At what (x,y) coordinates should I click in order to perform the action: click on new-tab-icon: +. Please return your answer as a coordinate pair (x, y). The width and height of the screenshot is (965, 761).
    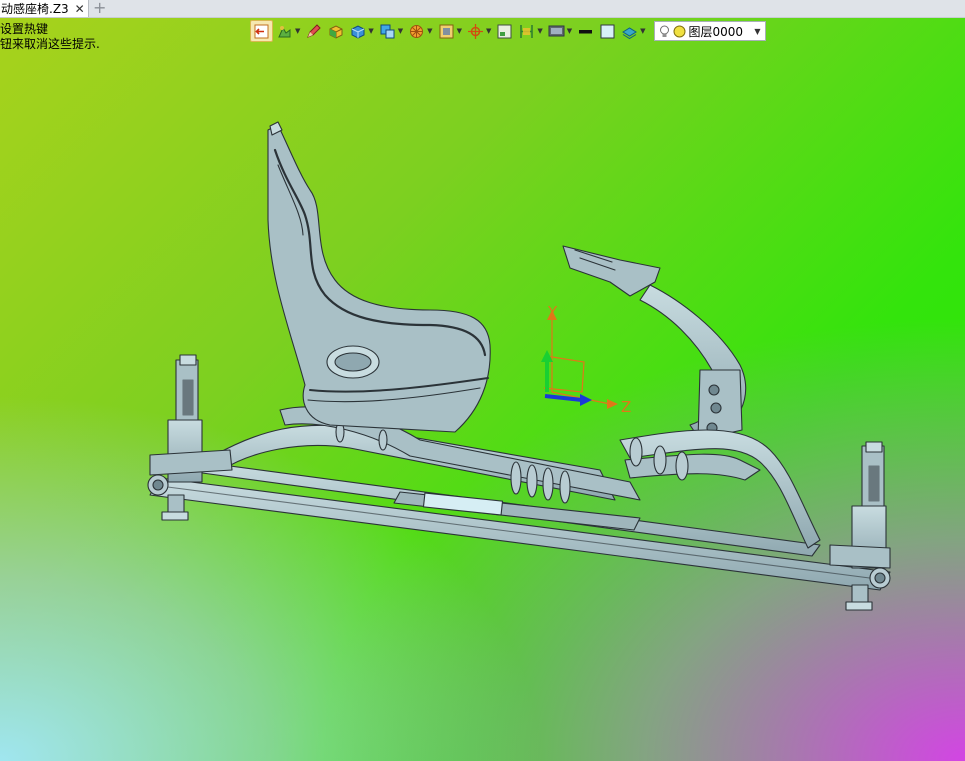
    Looking at the image, I should click on (99, 8).